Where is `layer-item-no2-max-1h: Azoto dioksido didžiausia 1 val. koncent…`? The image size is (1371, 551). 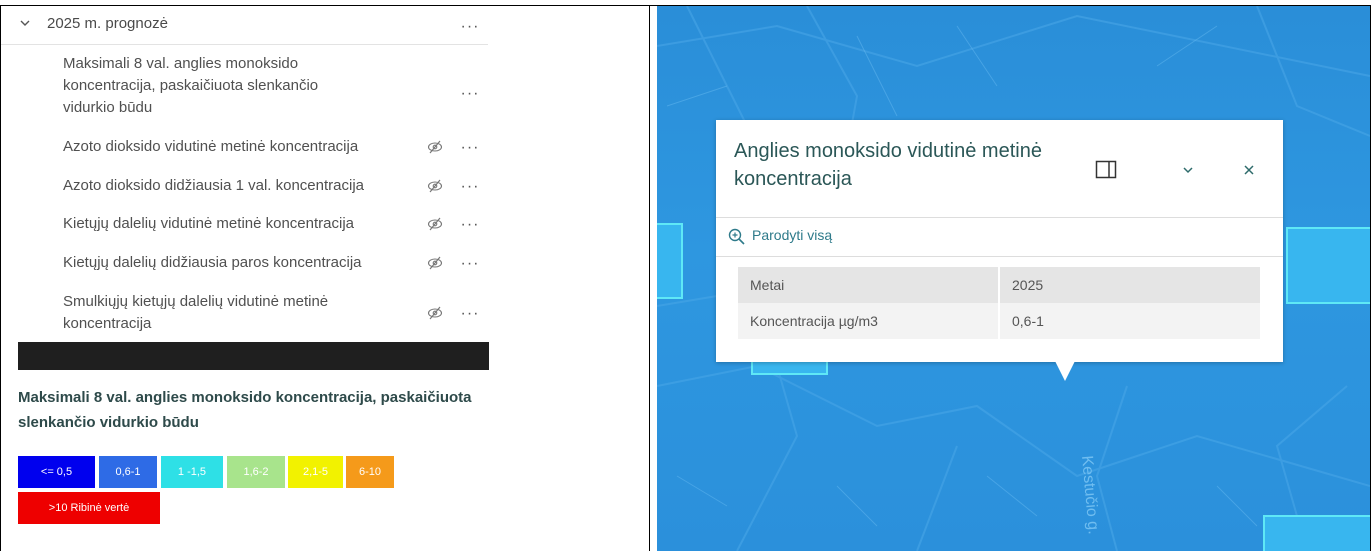
layer-item-no2-max-1h: Azoto dioksido didžiausia 1 val. koncent… is located at coordinates (213, 186).